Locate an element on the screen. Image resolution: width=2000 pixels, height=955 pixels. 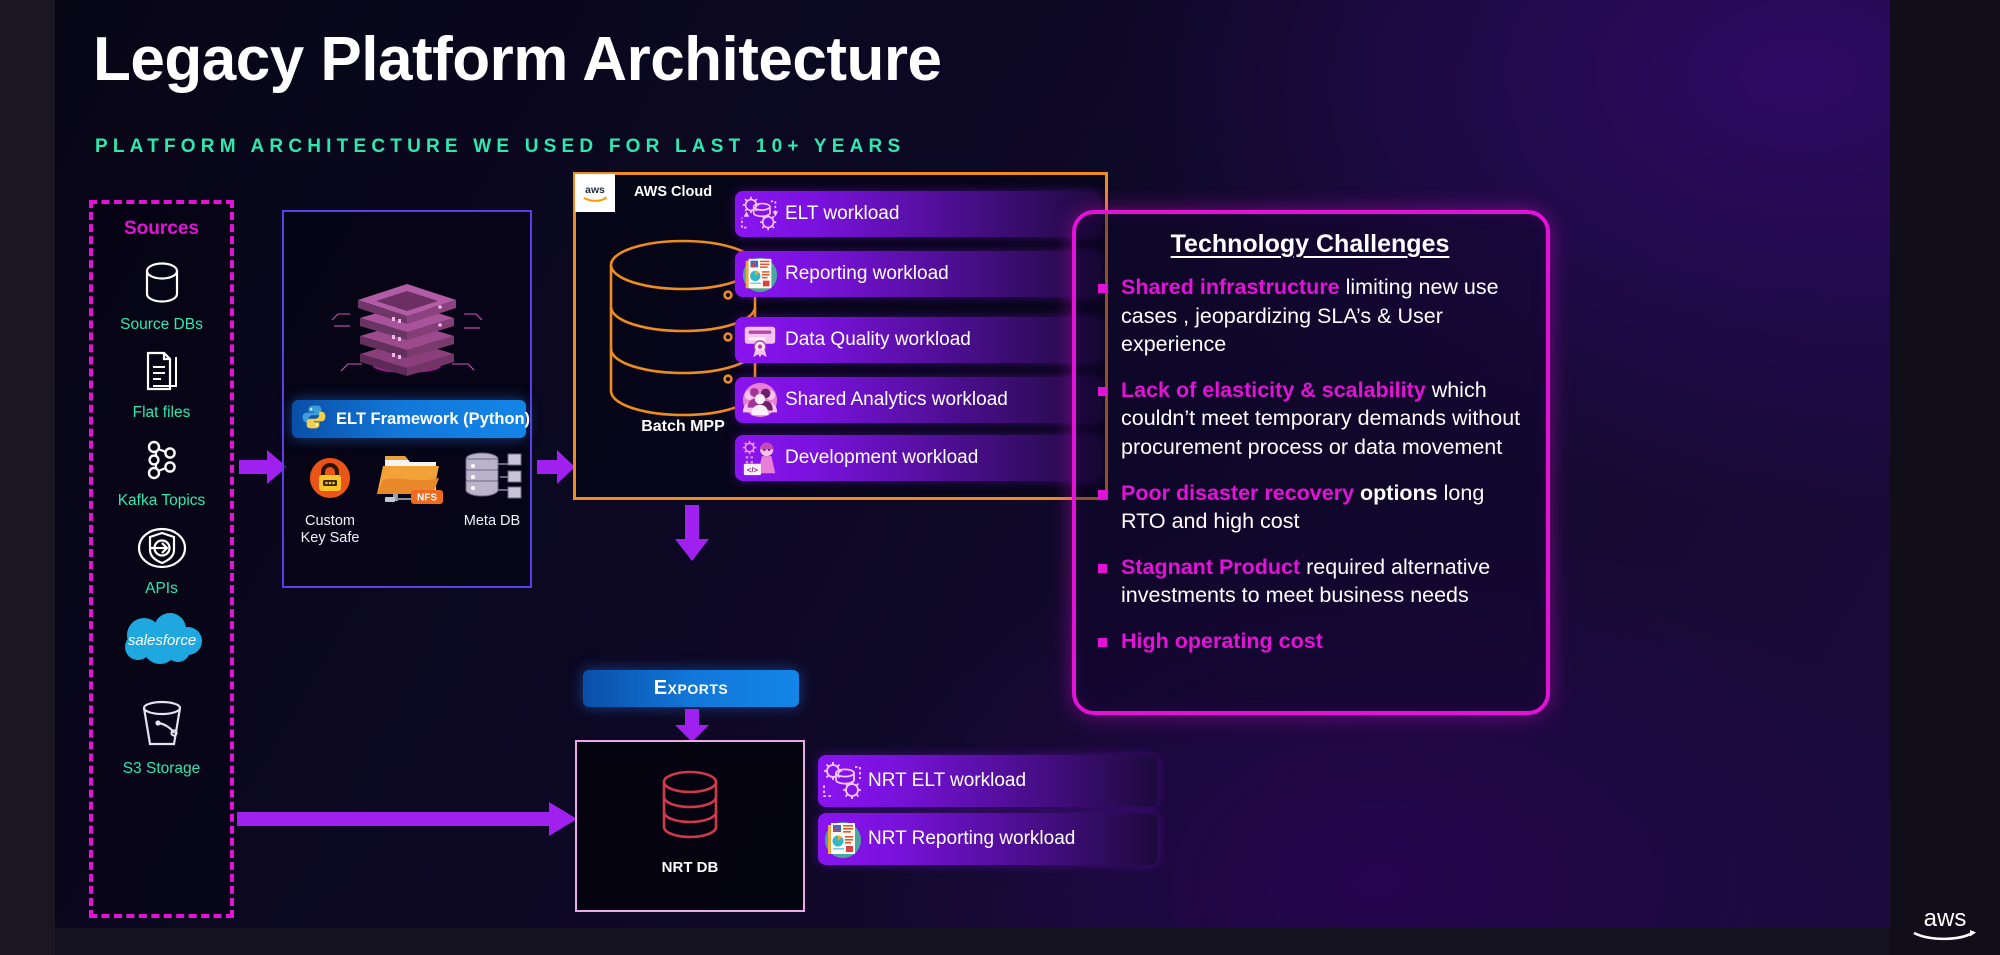
source-item-apis: APIs is located at coordinates (161, 559).